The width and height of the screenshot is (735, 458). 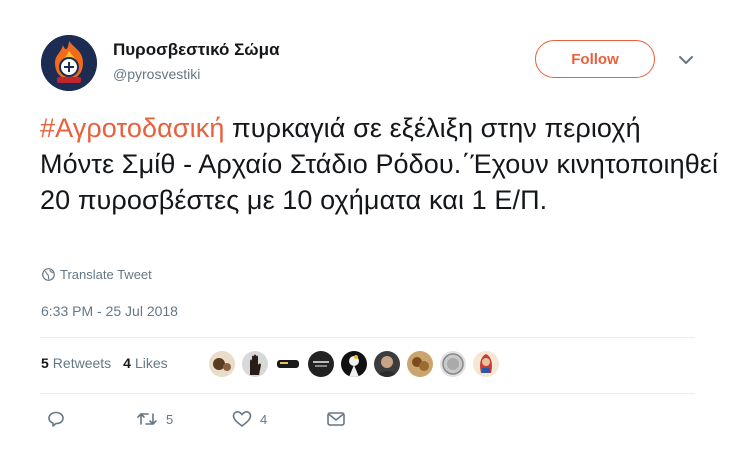 I want to click on tweet-stats: 5 Retweets 4 Likes, so click(x=104, y=363).